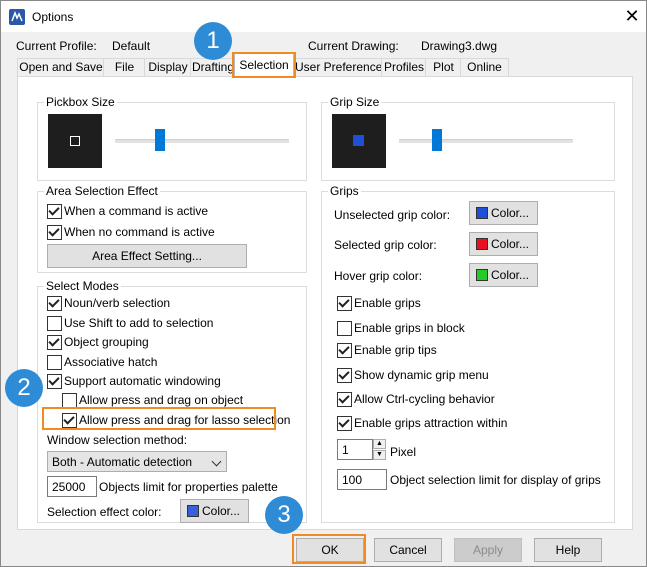 The image size is (647, 567). Describe the element at coordinates (53, 17) in the screenshot. I see `window-title: Options` at that location.